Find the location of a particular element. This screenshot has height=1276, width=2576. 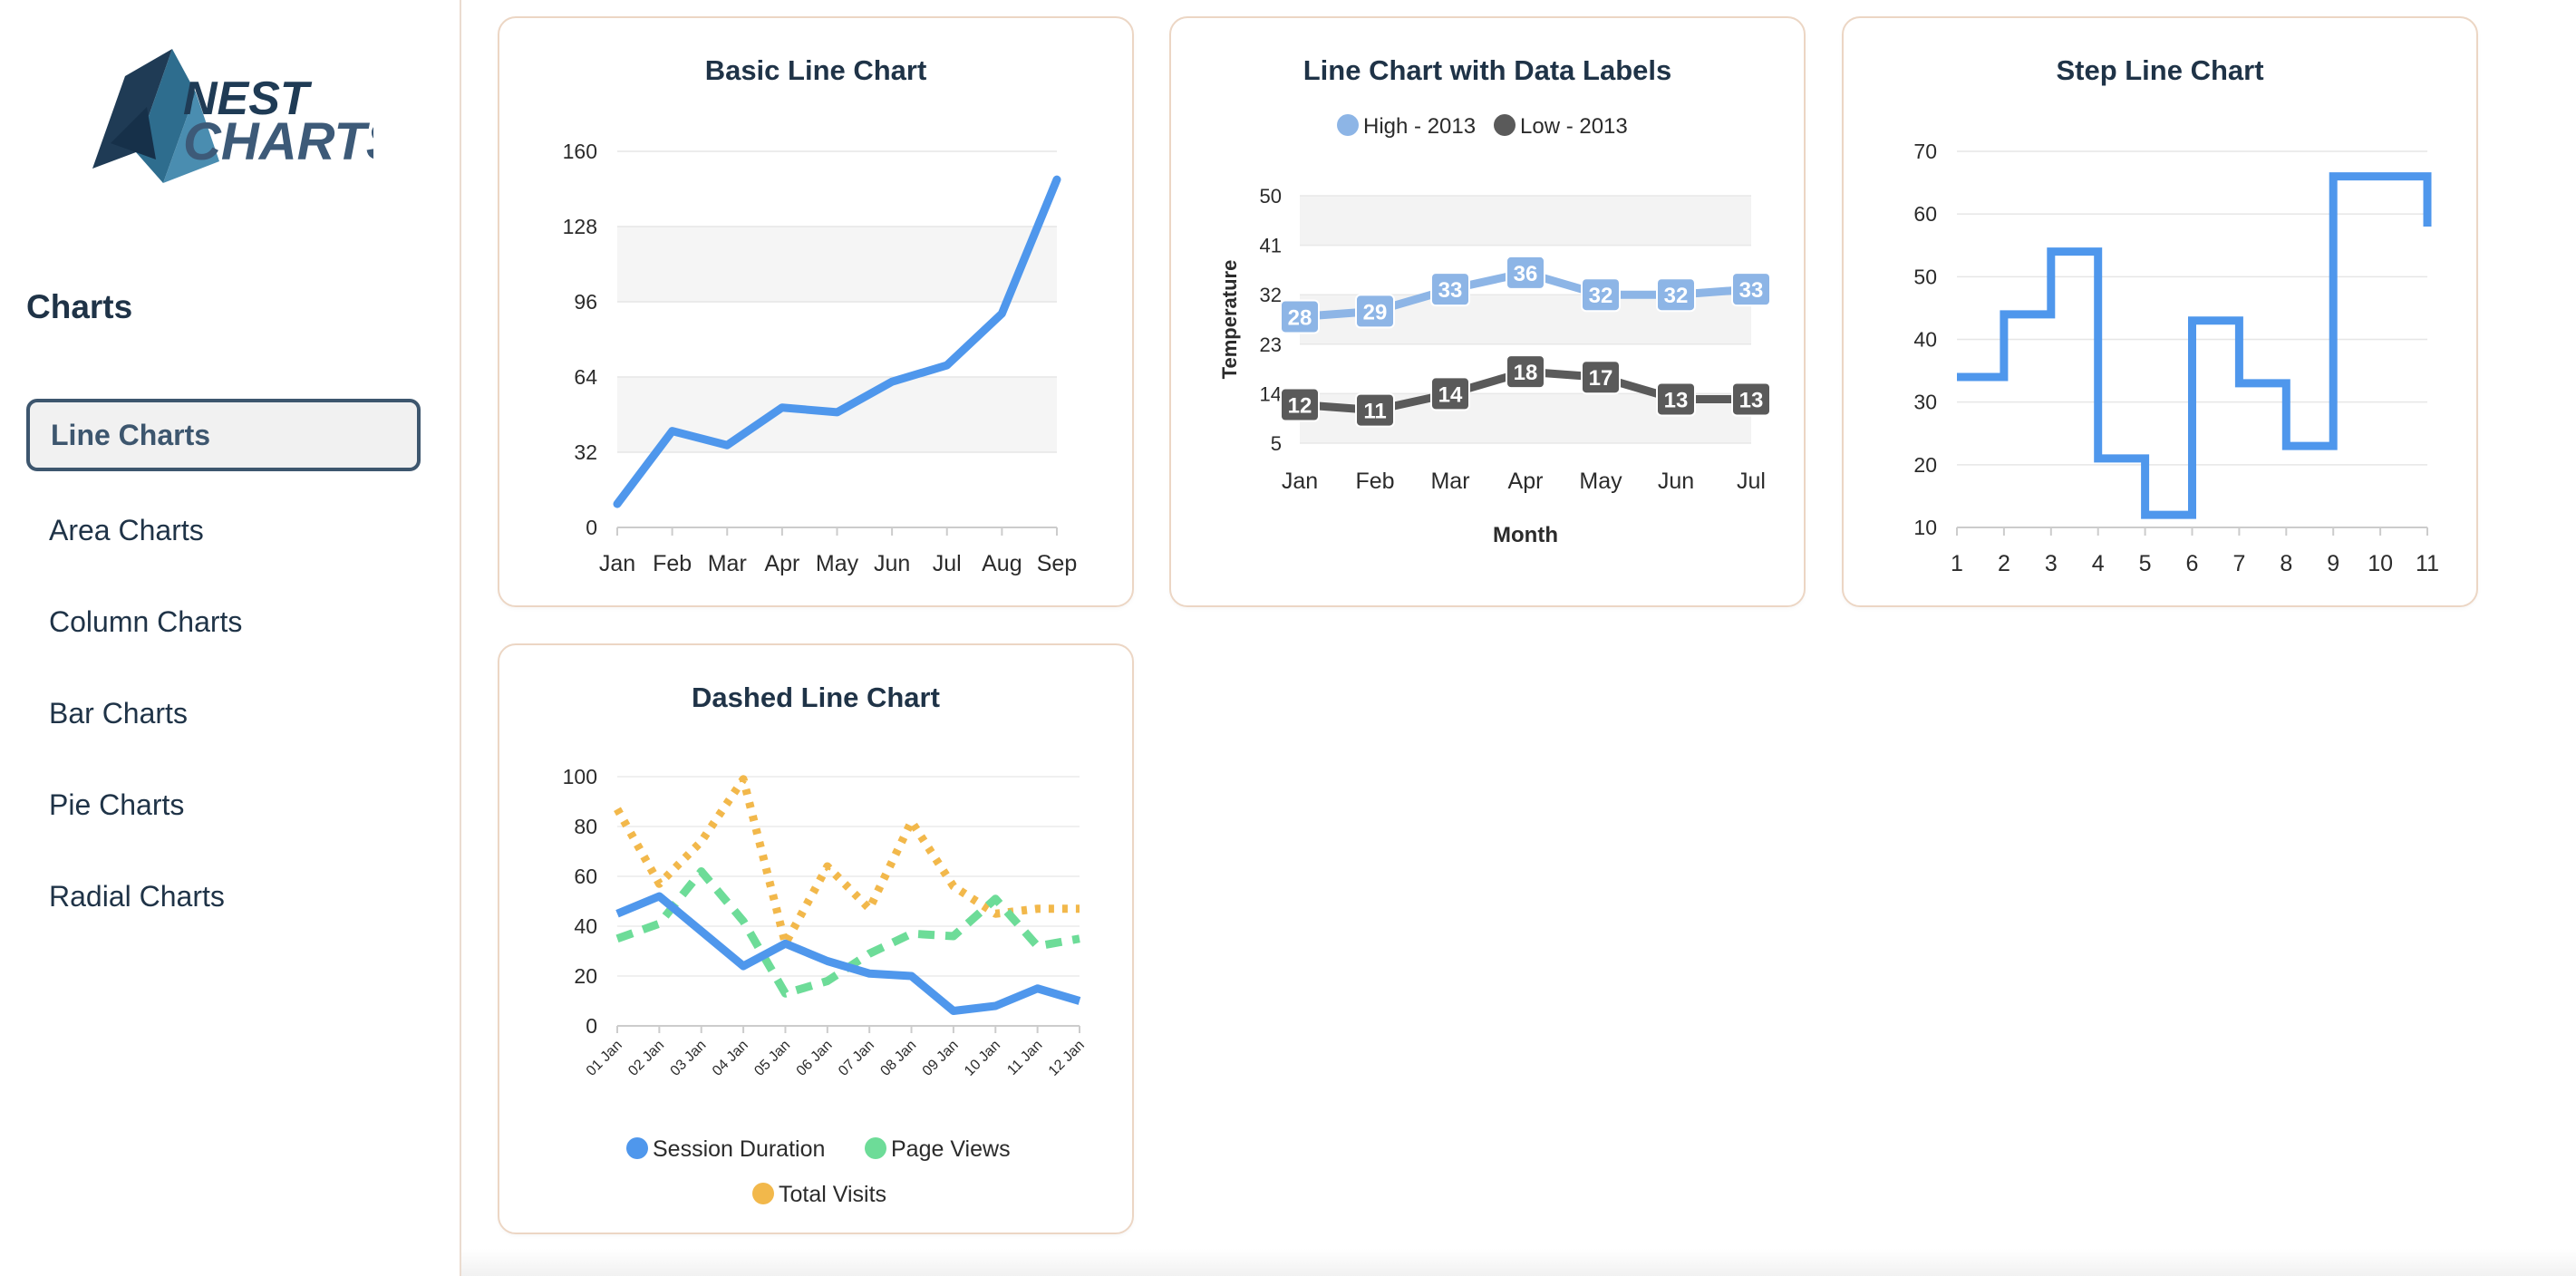

x-tick-label: 5 is located at coordinates (2145, 563).